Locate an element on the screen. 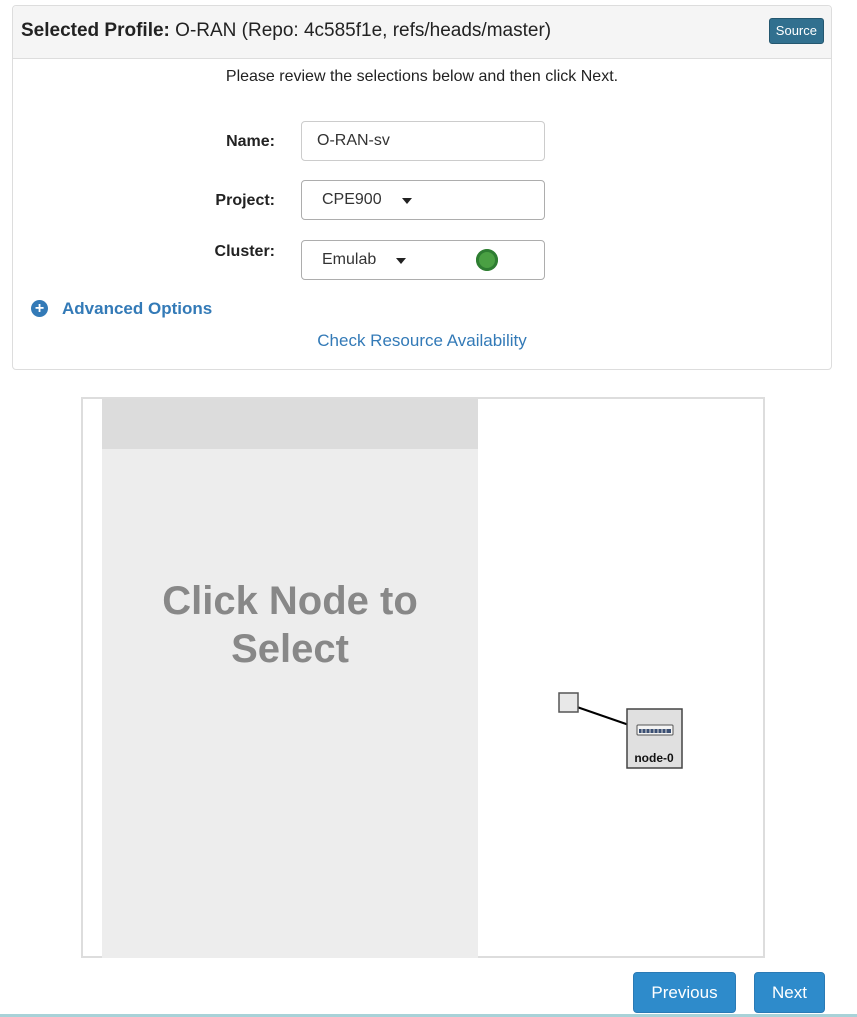  source-button: Source is located at coordinates (796, 31).